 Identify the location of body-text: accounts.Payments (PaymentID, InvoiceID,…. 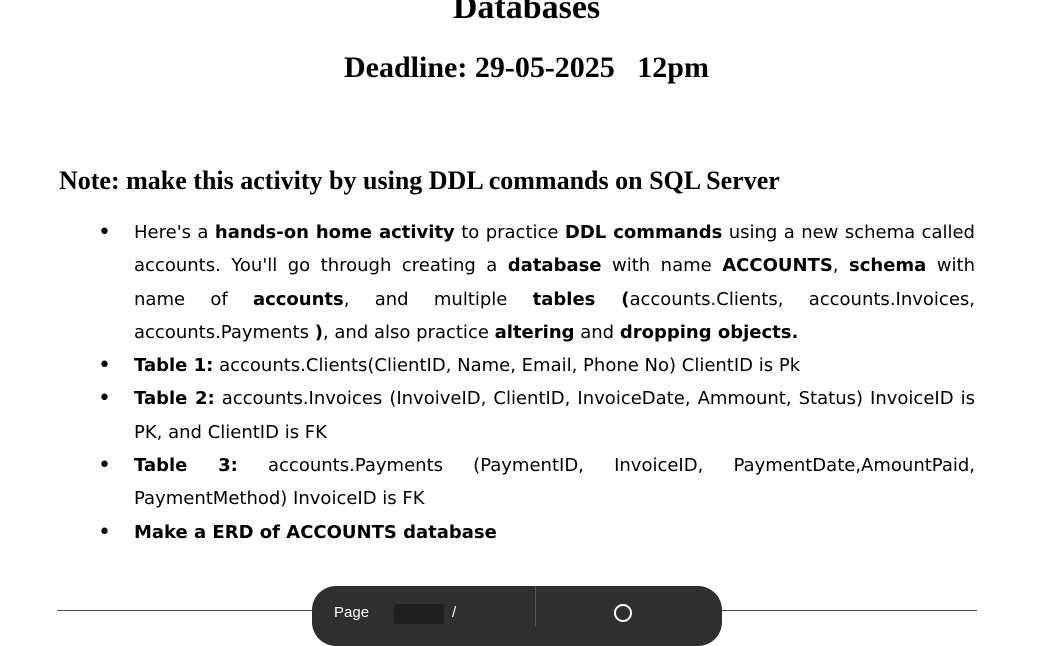
(555, 482).